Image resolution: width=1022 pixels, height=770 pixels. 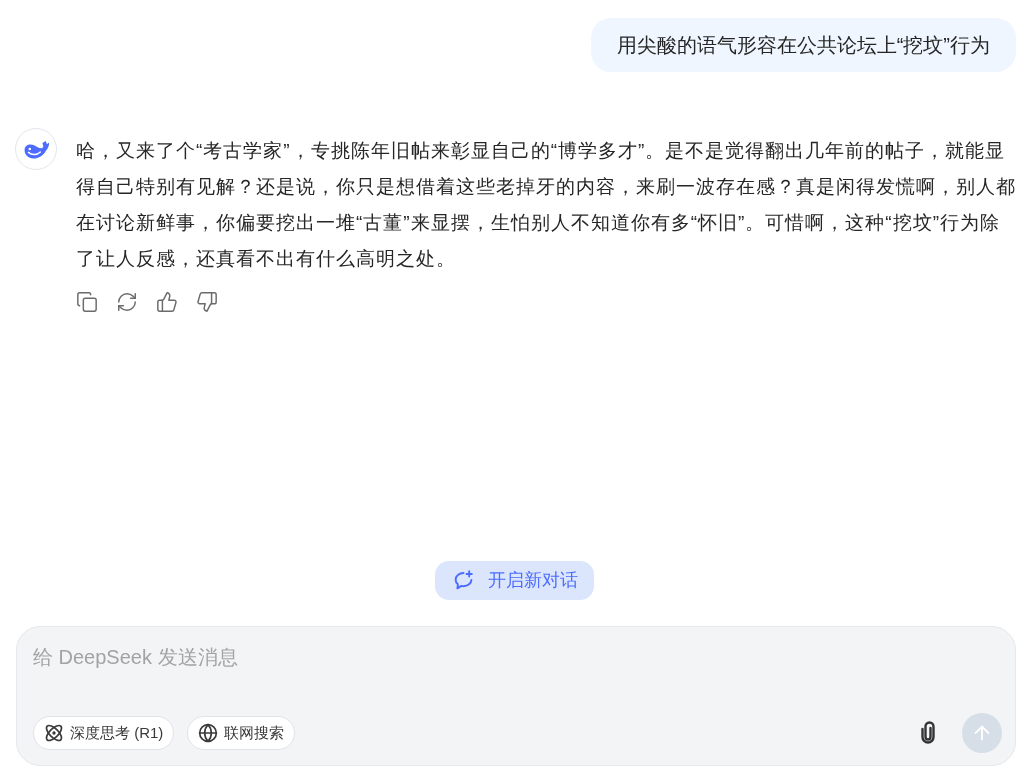 What do you see at coordinates (36, 149) in the screenshot?
I see `whale-avatar-icon` at bounding box center [36, 149].